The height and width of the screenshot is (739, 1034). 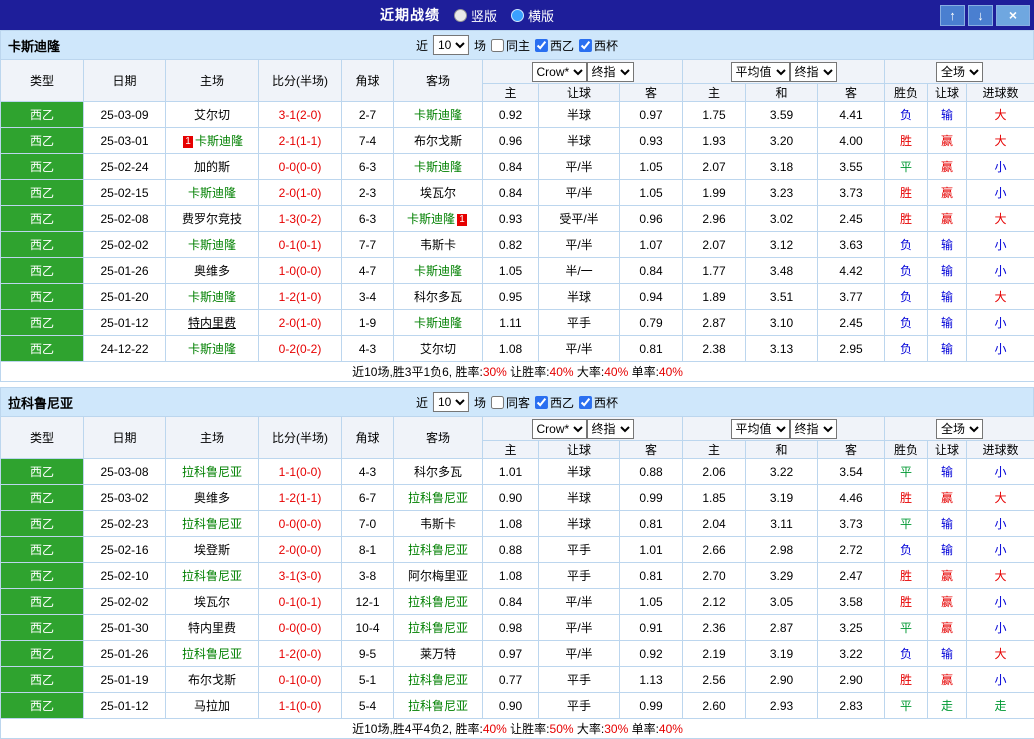 I want to click on away-team-link: 莱万特, so click(x=438, y=654).